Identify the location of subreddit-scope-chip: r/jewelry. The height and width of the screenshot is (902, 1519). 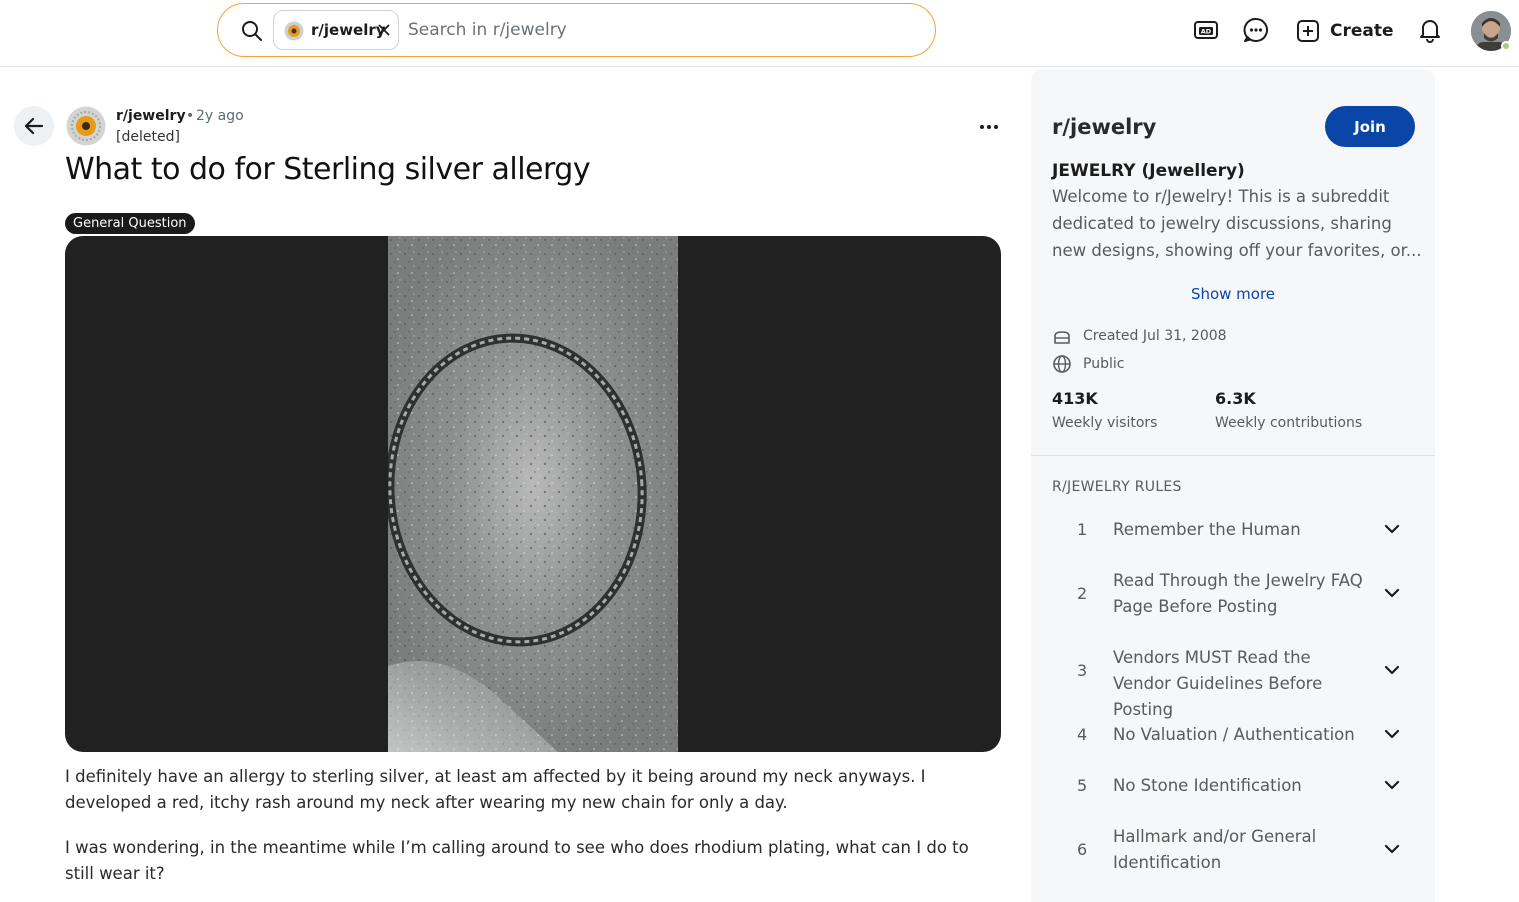
(336, 30).